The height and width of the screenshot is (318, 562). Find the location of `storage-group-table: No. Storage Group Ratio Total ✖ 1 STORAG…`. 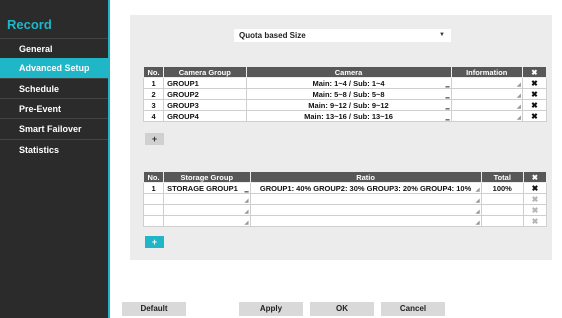

storage-group-table: No. Storage Group Ratio Total ✖ 1 STORAG… is located at coordinates (345, 199).